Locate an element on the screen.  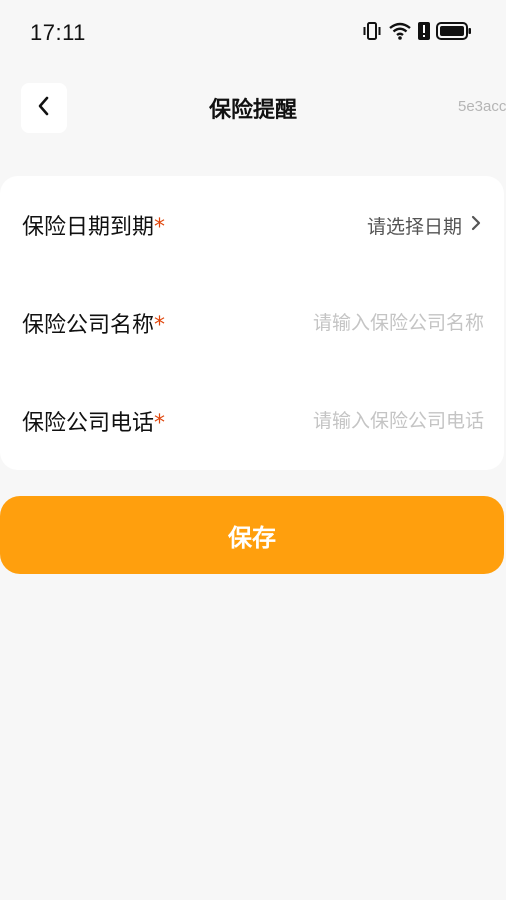
status-icons is located at coordinates (417, 33).